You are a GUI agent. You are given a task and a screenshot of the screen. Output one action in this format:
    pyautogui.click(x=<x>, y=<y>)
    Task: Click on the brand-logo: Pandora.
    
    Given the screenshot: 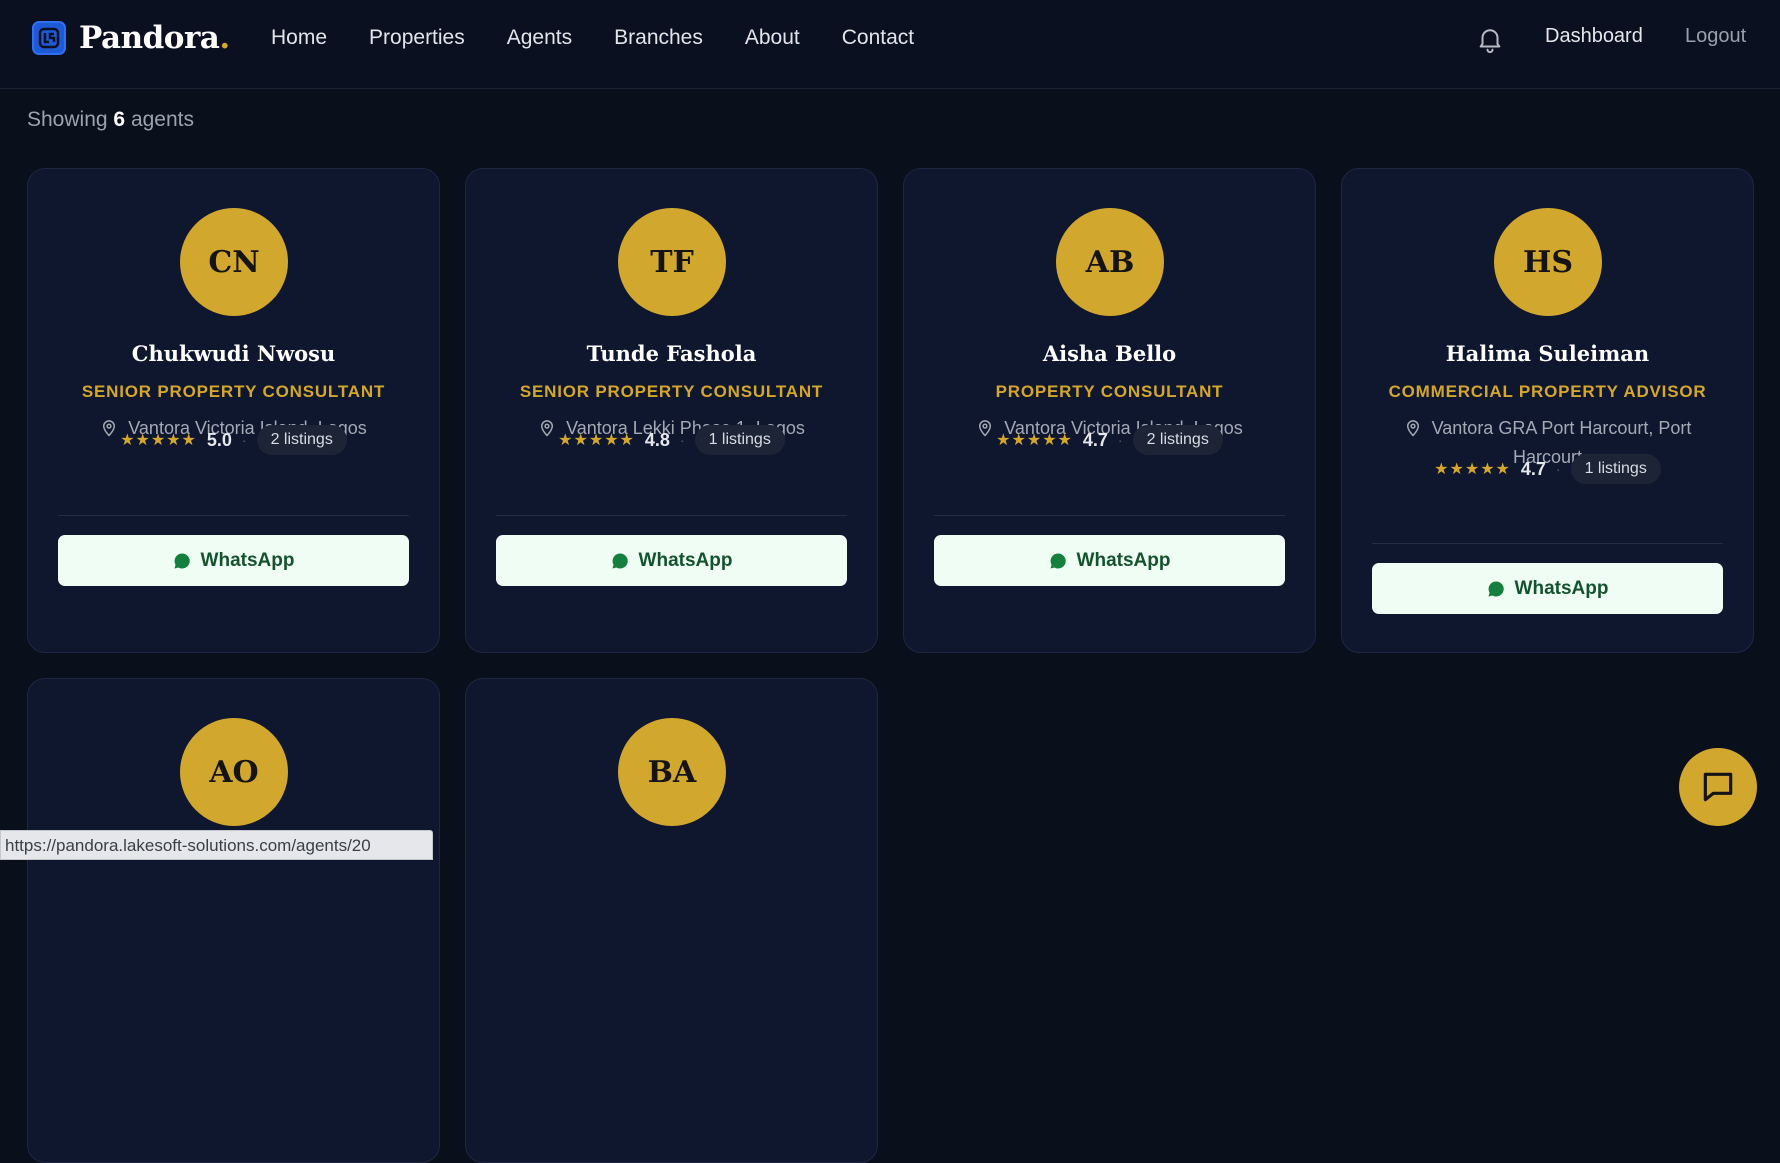 What is the action you would take?
    pyautogui.click(x=131, y=38)
    